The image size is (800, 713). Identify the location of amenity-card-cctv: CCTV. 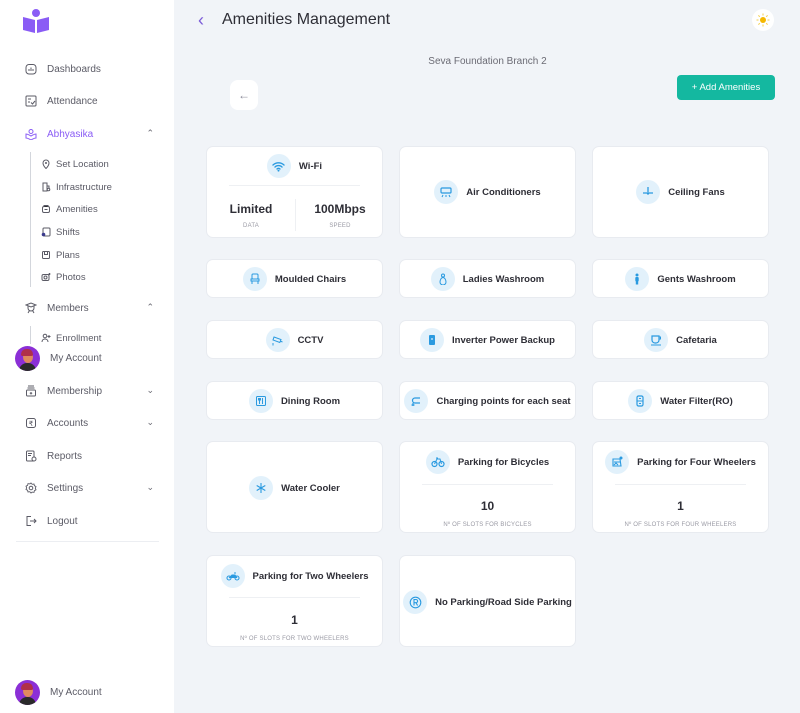
(294, 339).